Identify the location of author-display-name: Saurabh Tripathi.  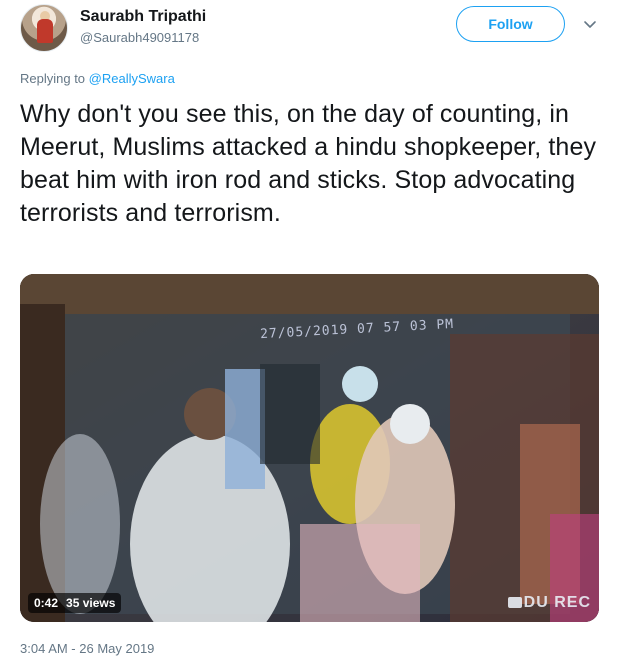
(143, 17).